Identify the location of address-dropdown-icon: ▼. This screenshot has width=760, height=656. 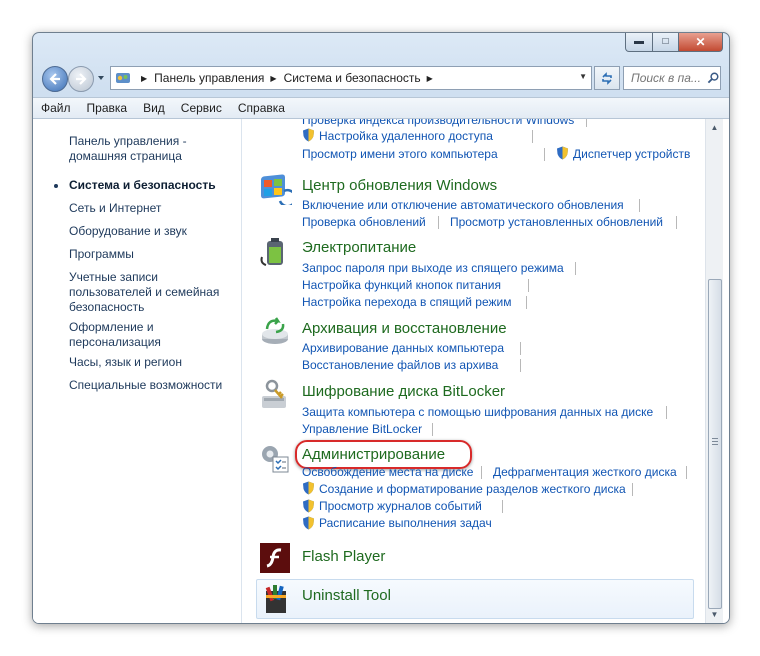
(583, 76).